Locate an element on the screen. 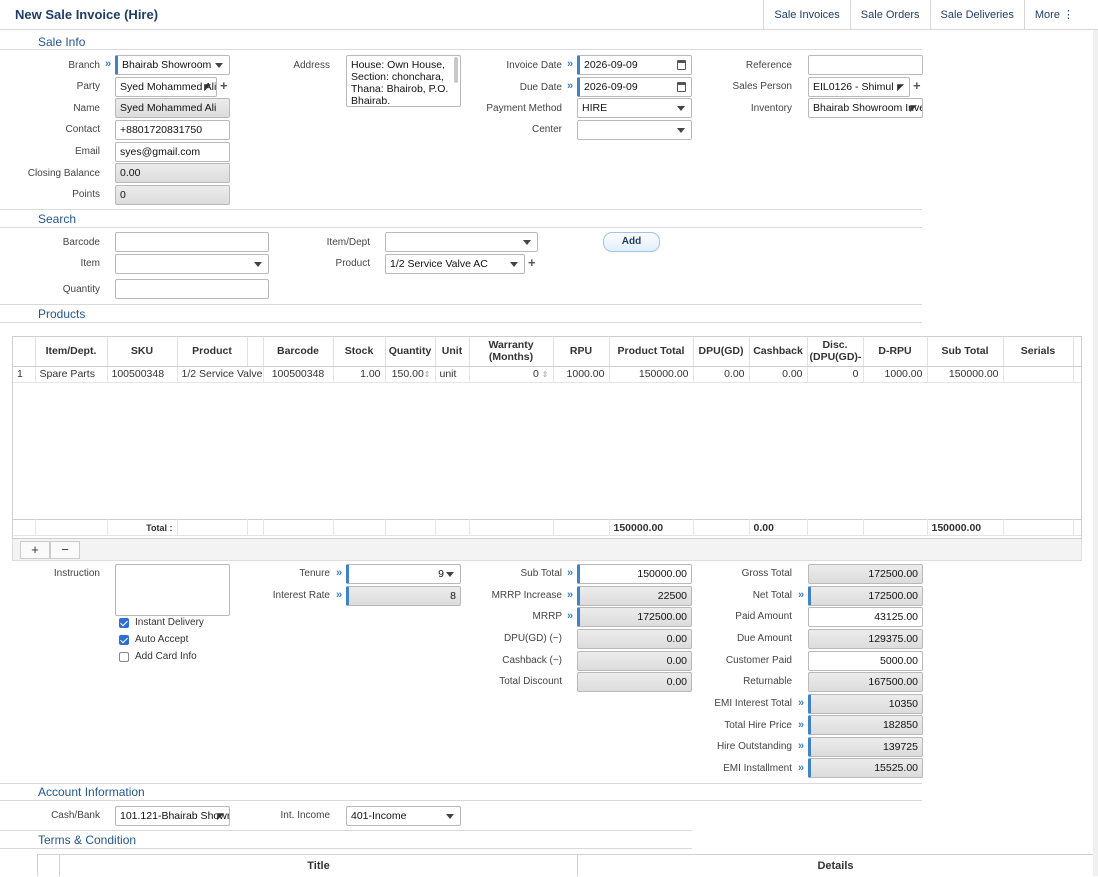  invoice-date-input: 2026-09-09 is located at coordinates (634, 65).